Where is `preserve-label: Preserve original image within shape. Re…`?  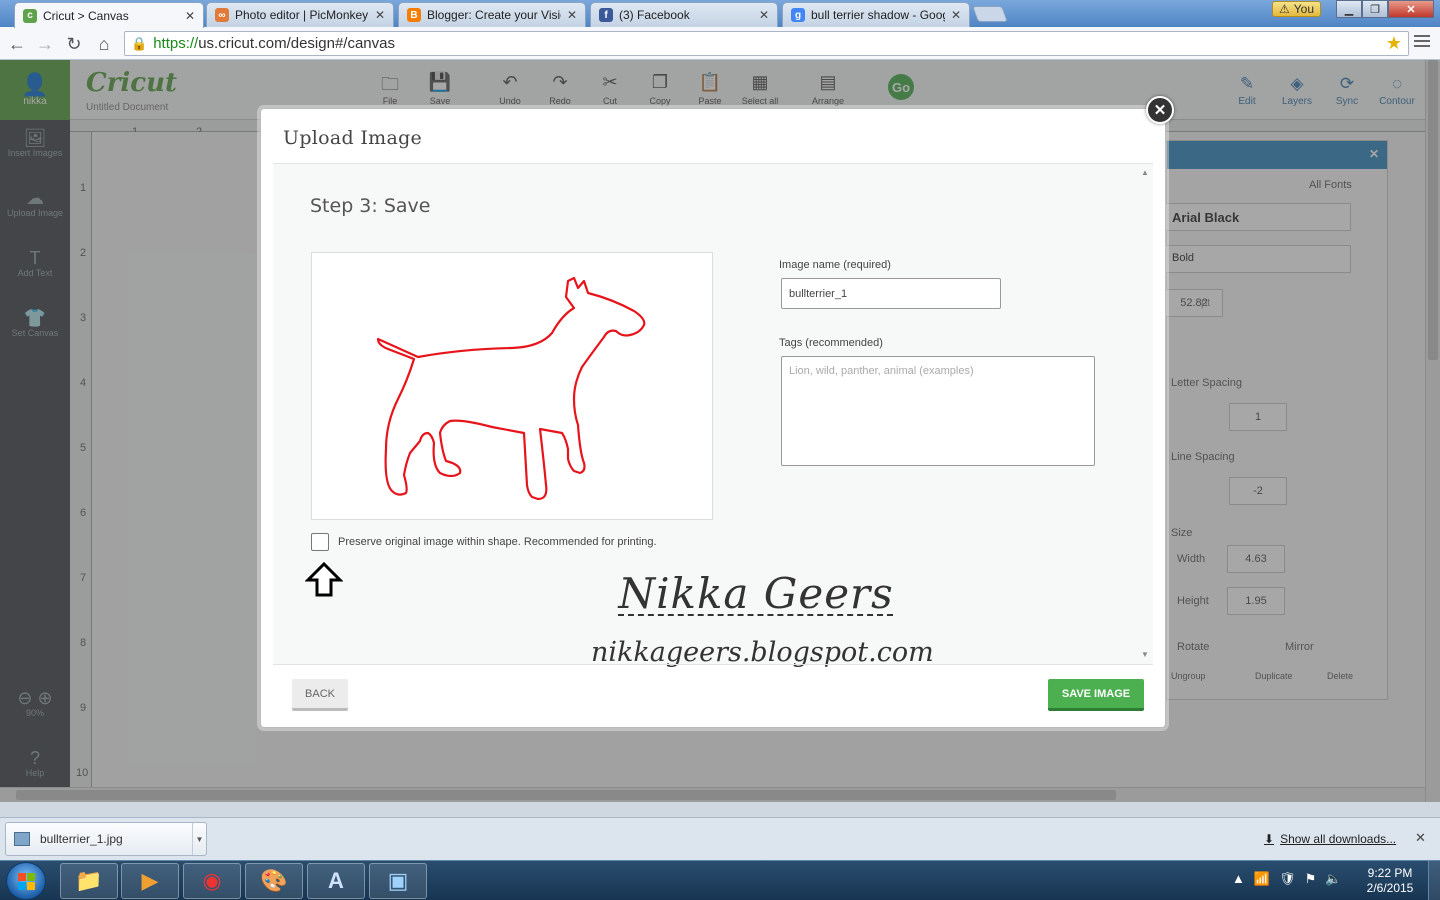 preserve-label: Preserve original image within shape. Re… is located at coordinates (497, 542).